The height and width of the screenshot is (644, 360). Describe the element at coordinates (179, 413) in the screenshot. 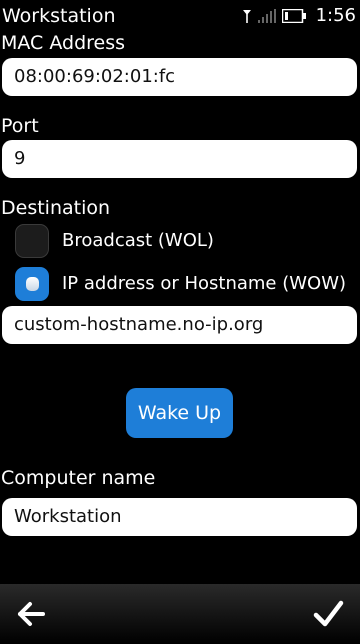

I see `wake-up-button: Wake Up` at that location.